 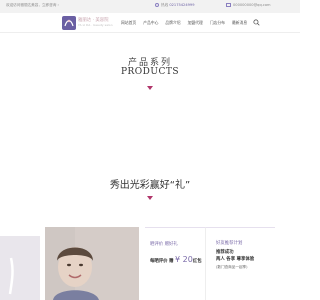 What do you see at coordinates (195, 23) in the screenshot?
I see `nav-item-franchise: 加盟代理` at bounding box center [195, 23].